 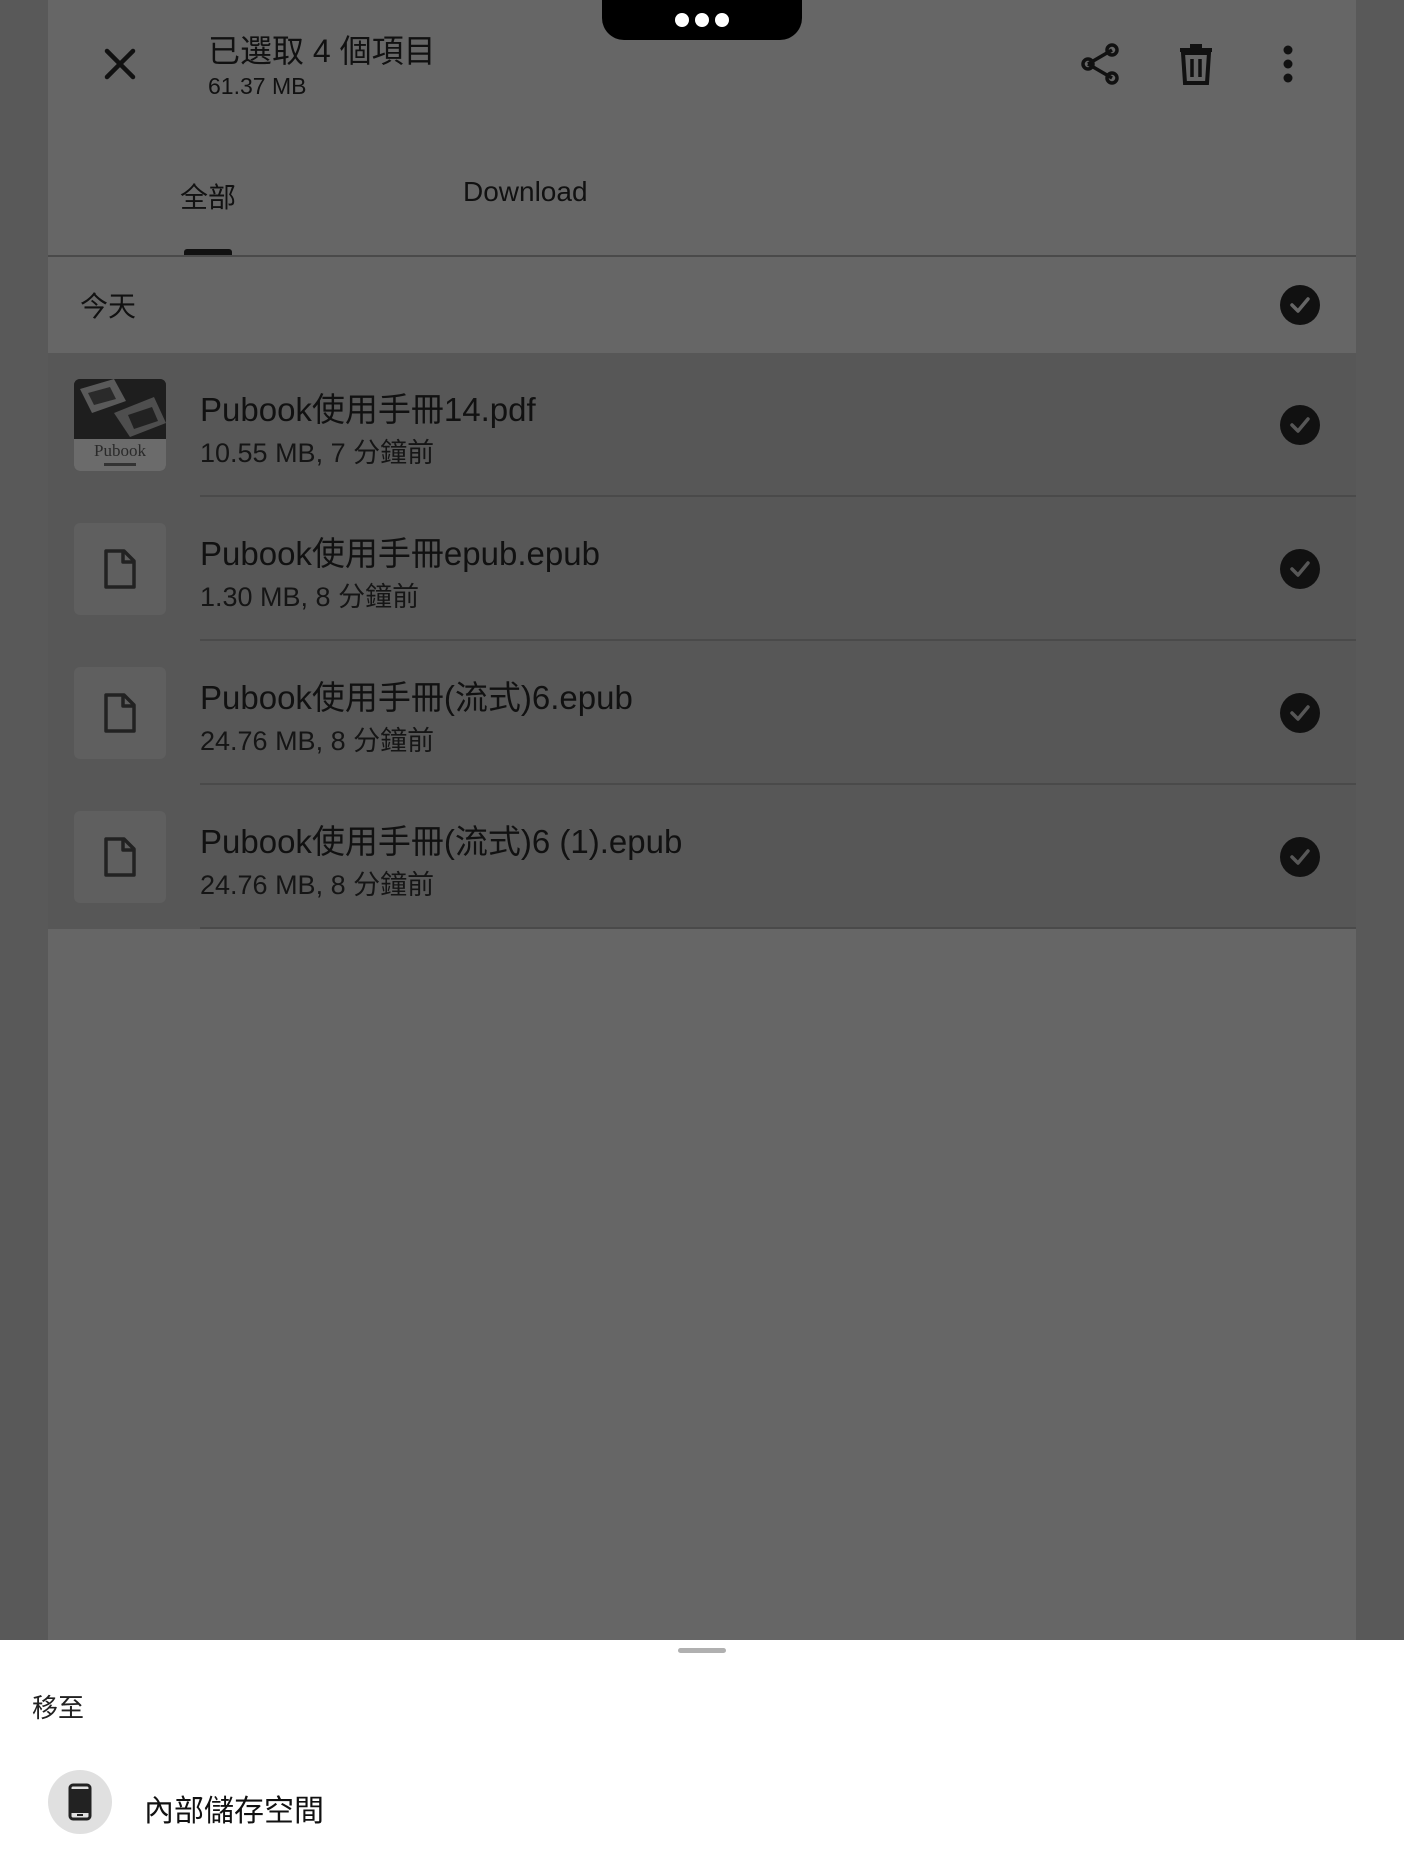 What do you see at coordinates (120, 450) in the screenshot?
I see `pdf-thumbnail-text: Pubook` at bounding box center [120, 450].